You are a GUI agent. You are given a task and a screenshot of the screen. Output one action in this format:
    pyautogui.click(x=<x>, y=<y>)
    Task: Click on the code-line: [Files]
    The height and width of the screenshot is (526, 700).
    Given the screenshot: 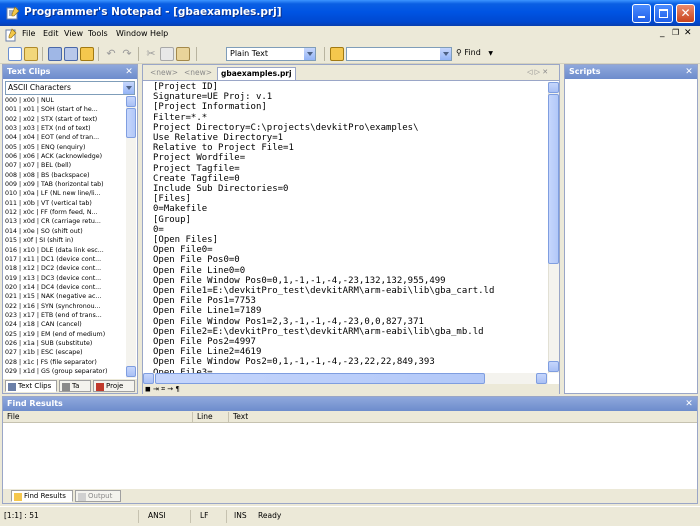 What is the action you would take?
    pyautogui.click(x=350, y=199)
    